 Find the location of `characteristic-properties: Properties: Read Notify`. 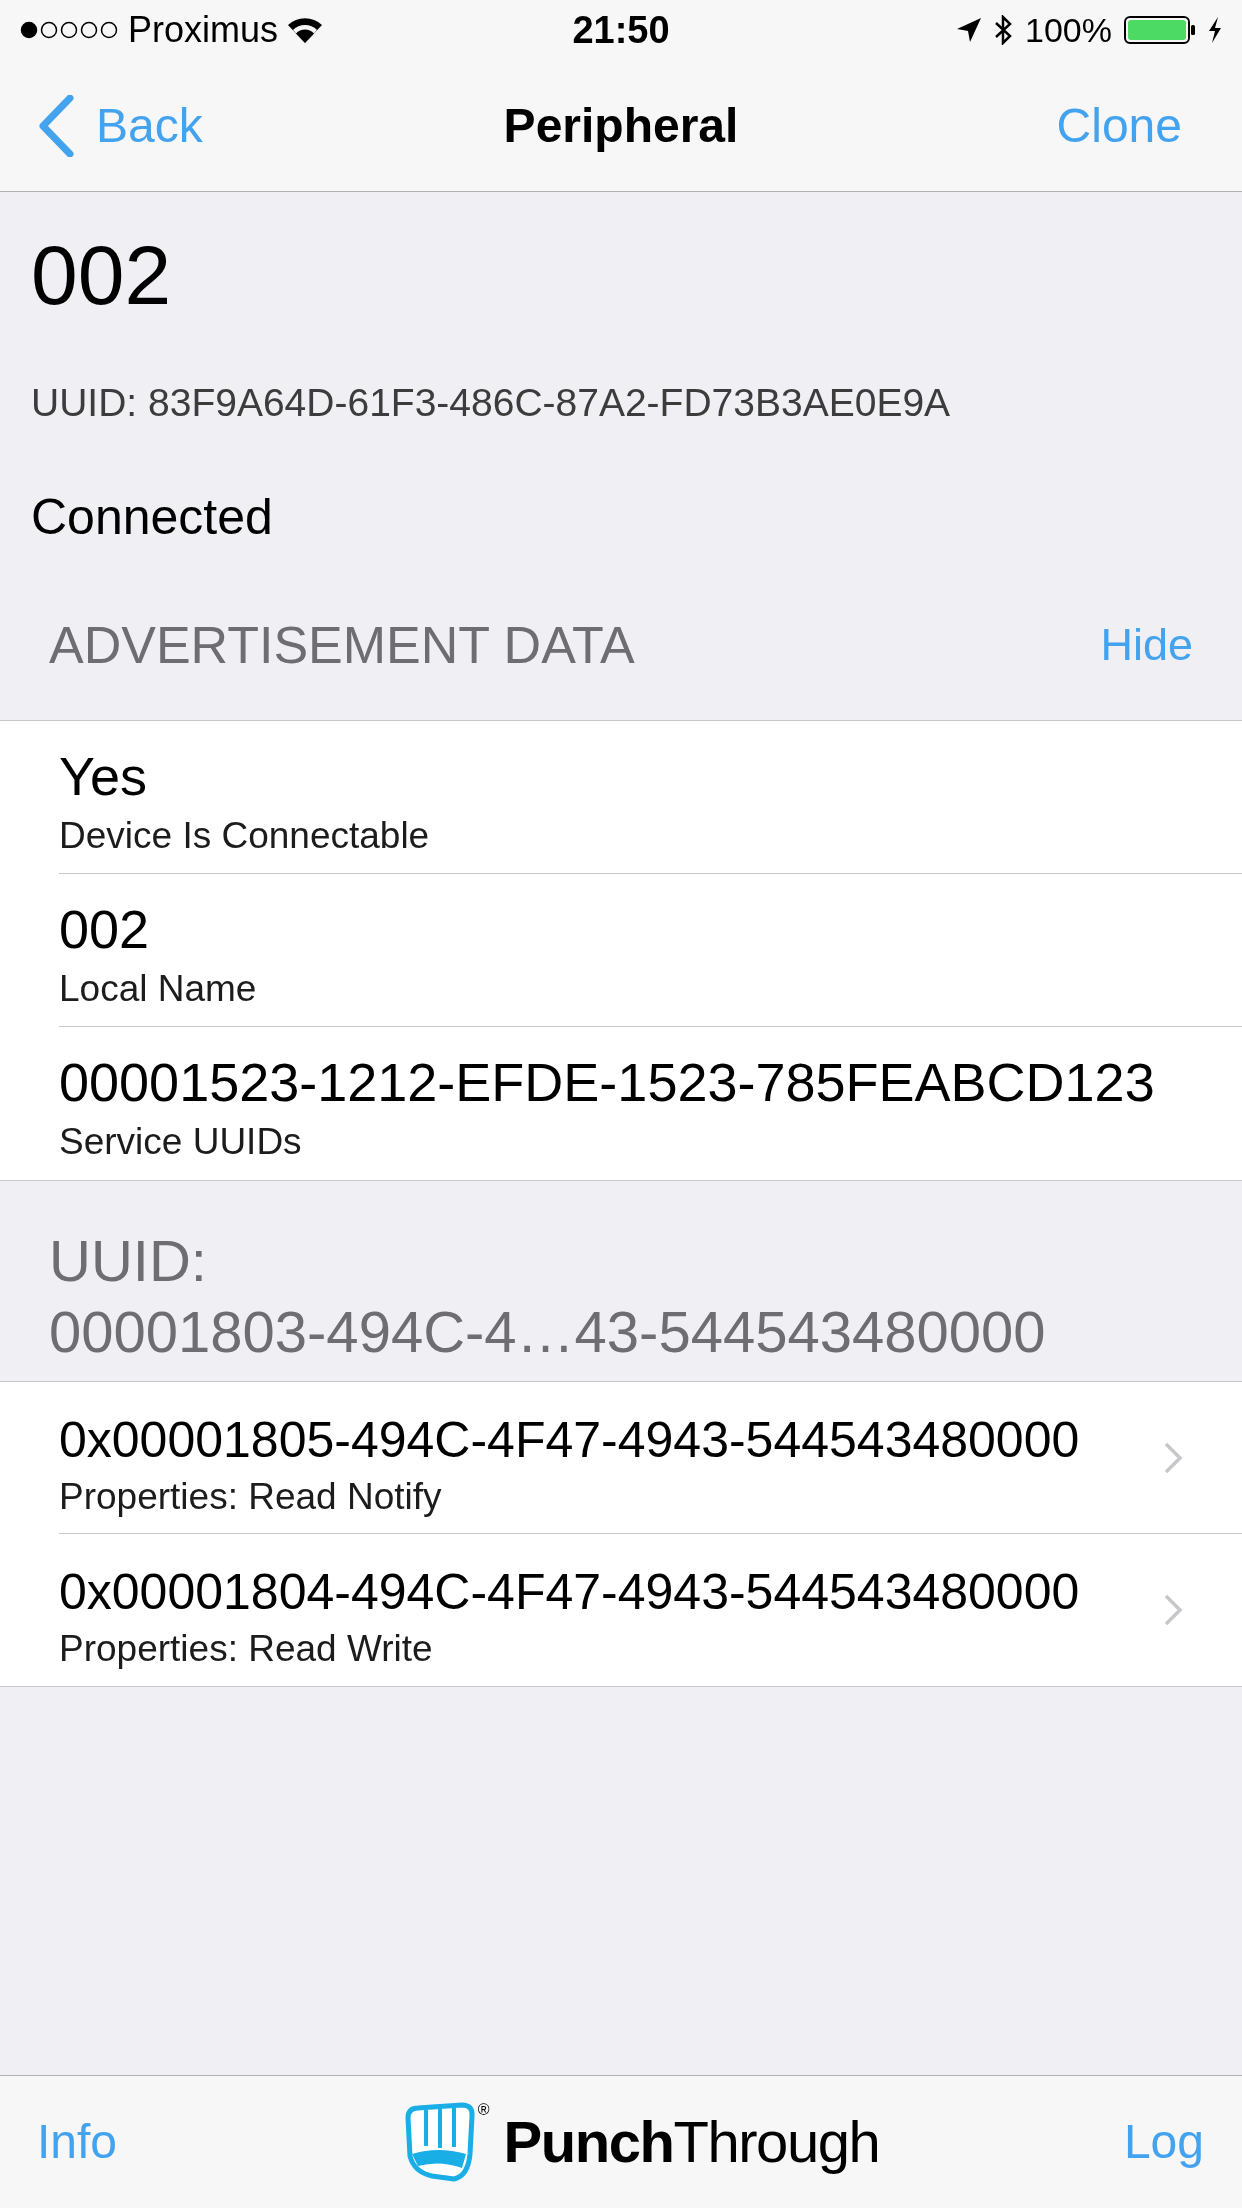

characteristic-properties: Properties: Read Notify is located at coordinates (251, 1497).